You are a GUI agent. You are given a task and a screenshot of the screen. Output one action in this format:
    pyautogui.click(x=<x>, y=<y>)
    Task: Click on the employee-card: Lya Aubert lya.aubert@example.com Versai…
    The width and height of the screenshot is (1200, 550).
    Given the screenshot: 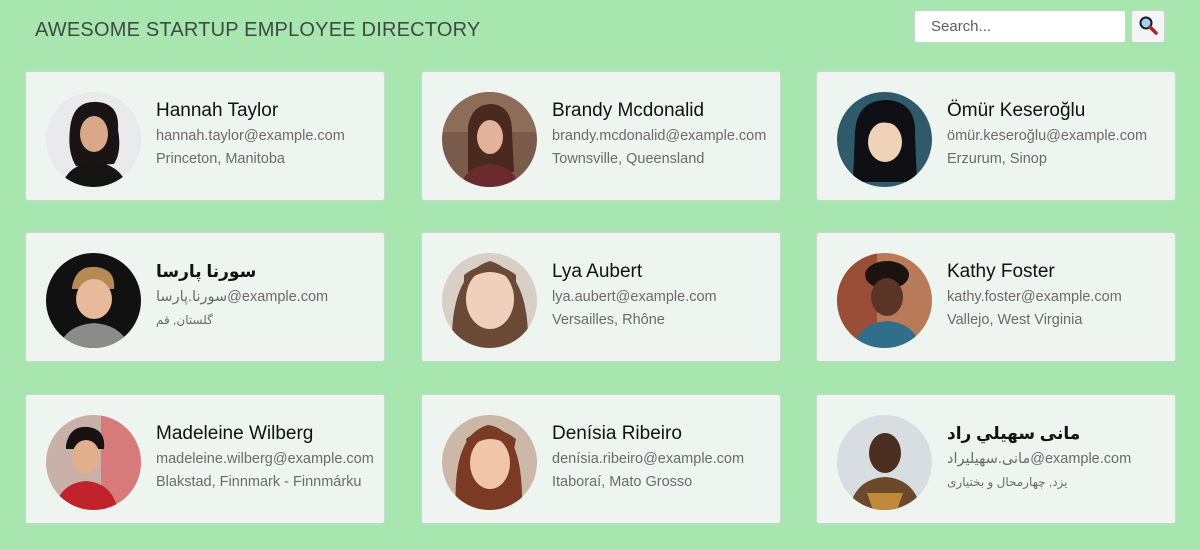 What is the action you would take?
    pyautogui.click(x=601, y=297)
    